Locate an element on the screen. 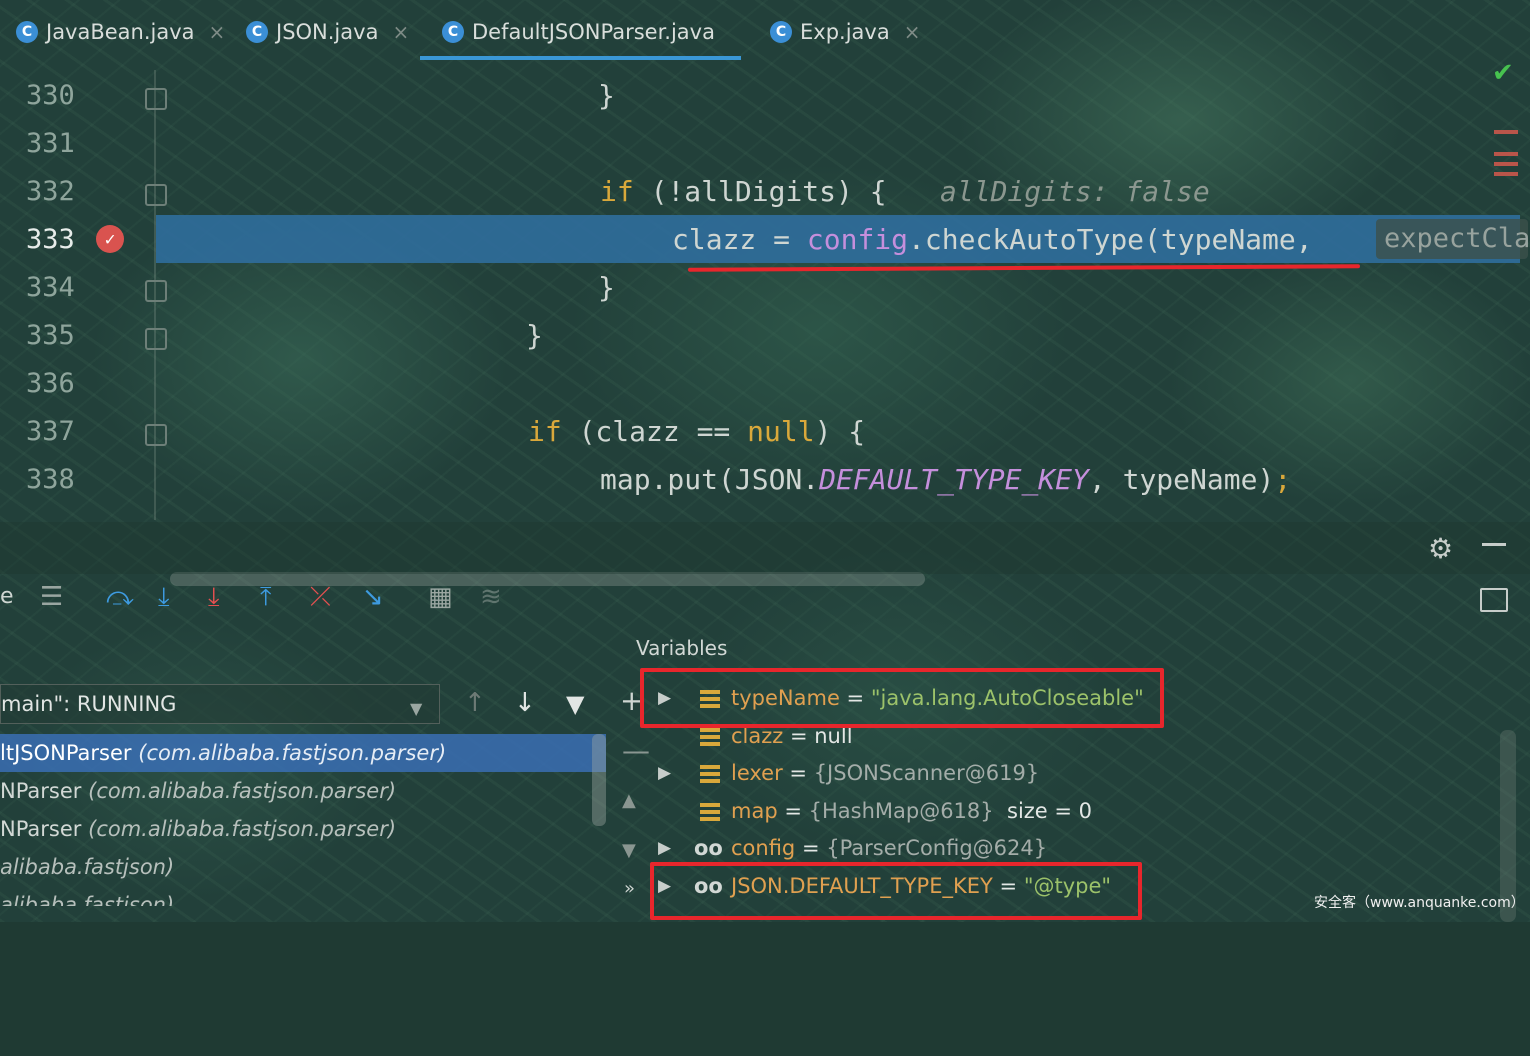 The height and width of the screenshot is (1056, 1530). arrow-down-icon: ↓ is located at coordinates (525, 703).